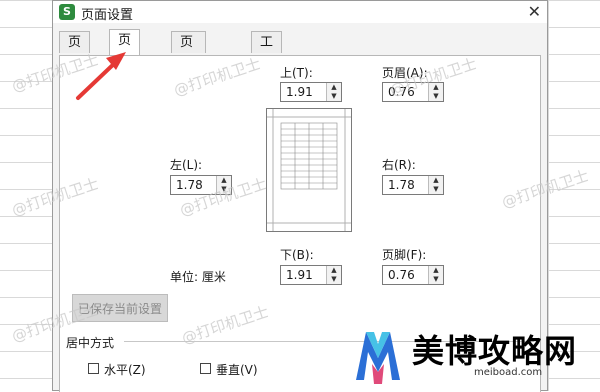  Describe the element at coordinates (267, 62) in the screenshot. I see `tab-worksheet: 工作表` at that location.